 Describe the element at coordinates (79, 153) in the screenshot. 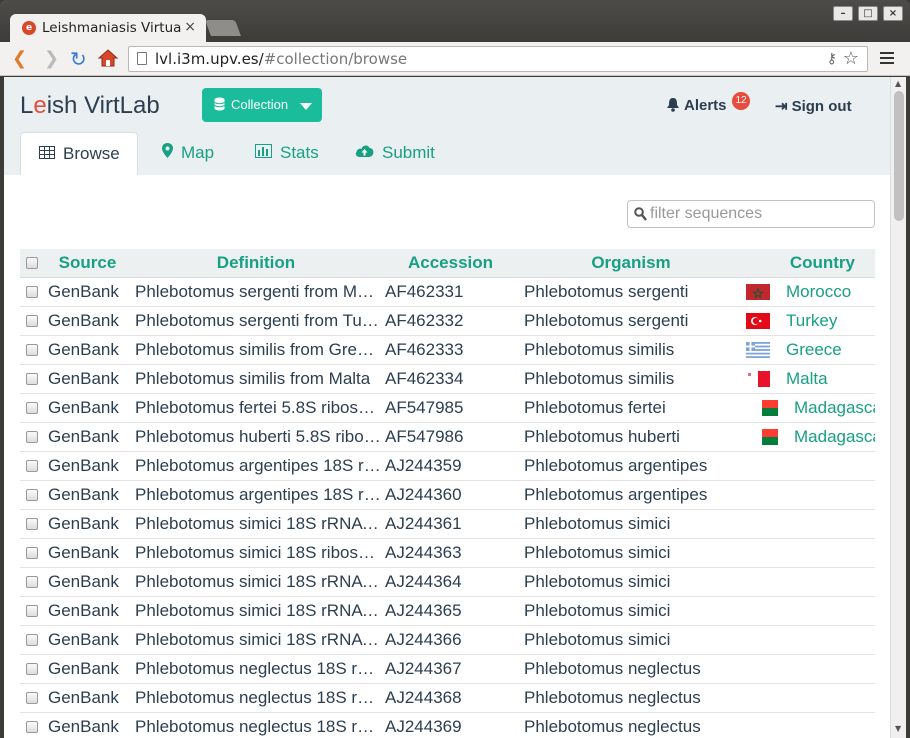

I see `tab-browse: Browse` at that location.